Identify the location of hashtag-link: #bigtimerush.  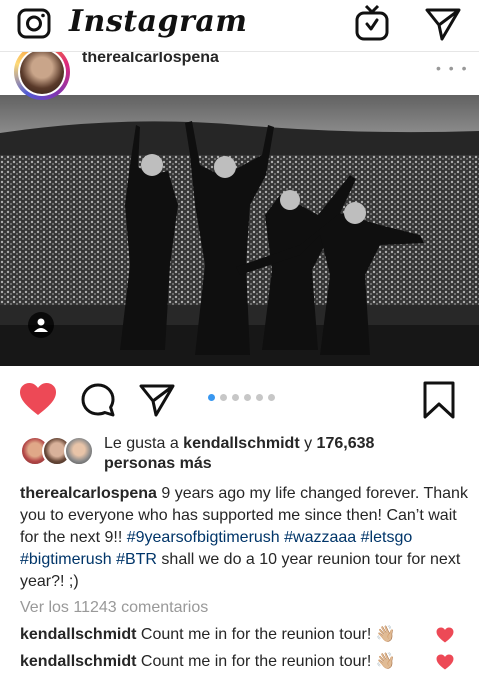
(66, 559).